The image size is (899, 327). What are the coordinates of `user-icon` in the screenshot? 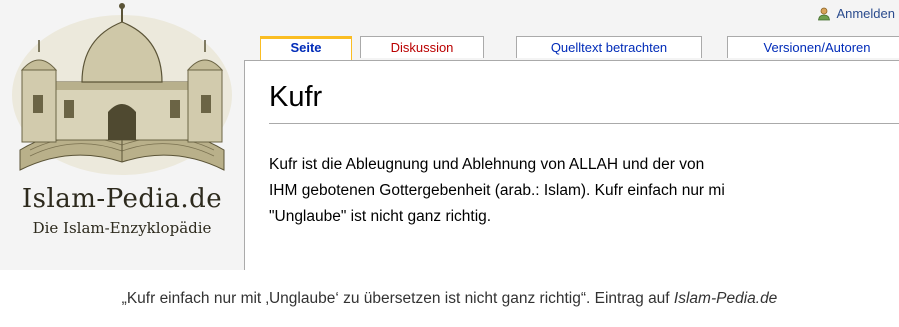 It's located at (824, 14).